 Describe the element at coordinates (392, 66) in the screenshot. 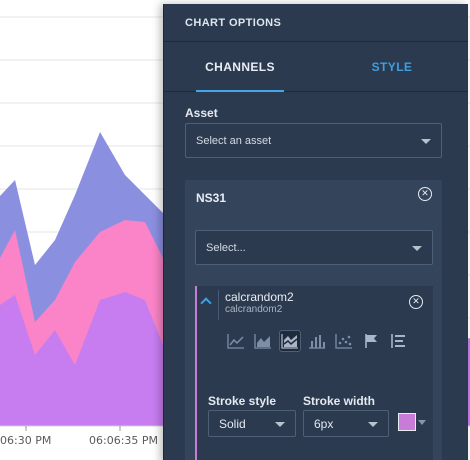

I see `tab-style: STYLE` at that location.